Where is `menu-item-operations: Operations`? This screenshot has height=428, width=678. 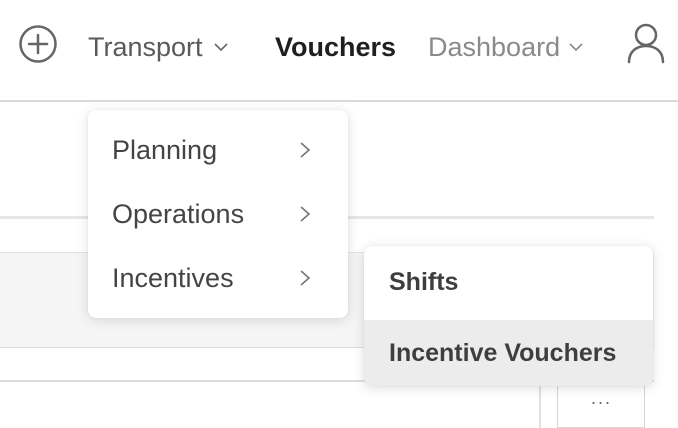
menu-item-operations: Operations is located at coordinates (218, 214).